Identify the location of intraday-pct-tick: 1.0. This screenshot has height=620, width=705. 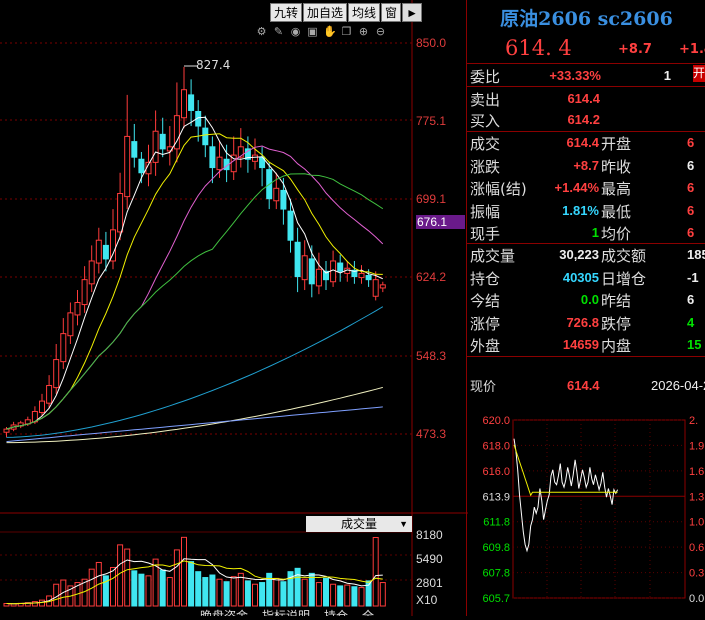
(696, 523).